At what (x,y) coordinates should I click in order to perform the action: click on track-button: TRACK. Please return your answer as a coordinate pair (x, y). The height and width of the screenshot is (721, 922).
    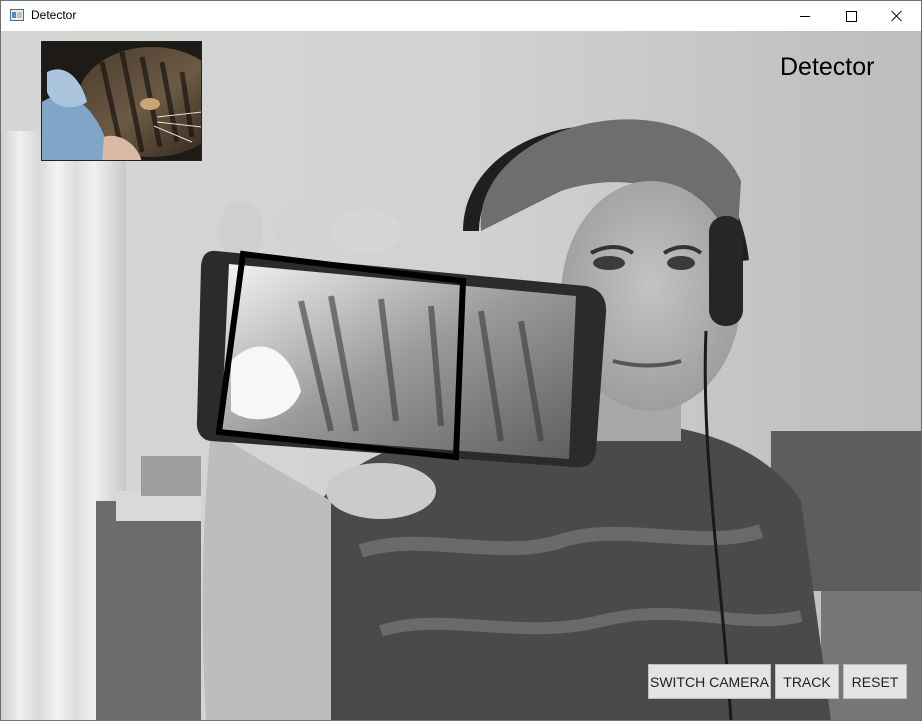
    Looking at the image, I should click on (807, 681).